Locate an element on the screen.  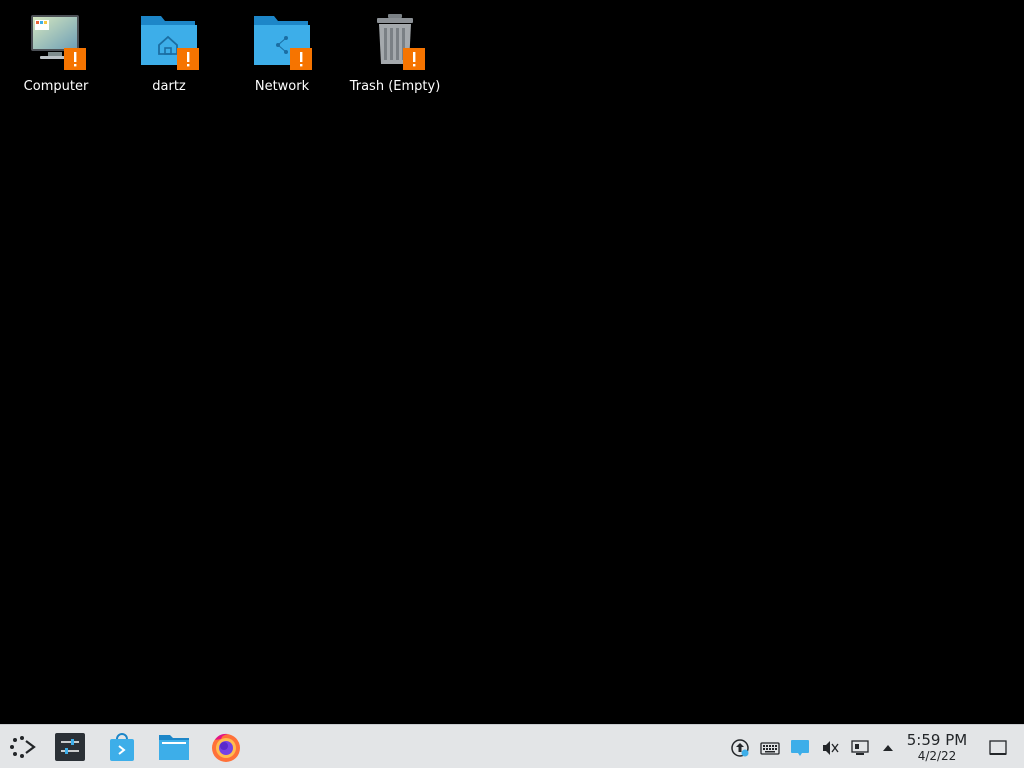
tray-expand-button is located at coordinates (888, 748).